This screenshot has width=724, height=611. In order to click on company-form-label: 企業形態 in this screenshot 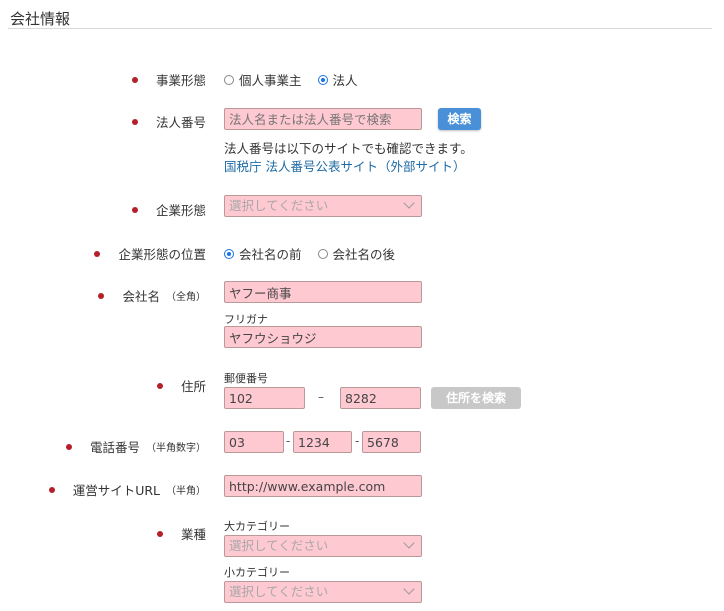, I will do `click(168, 209)`.